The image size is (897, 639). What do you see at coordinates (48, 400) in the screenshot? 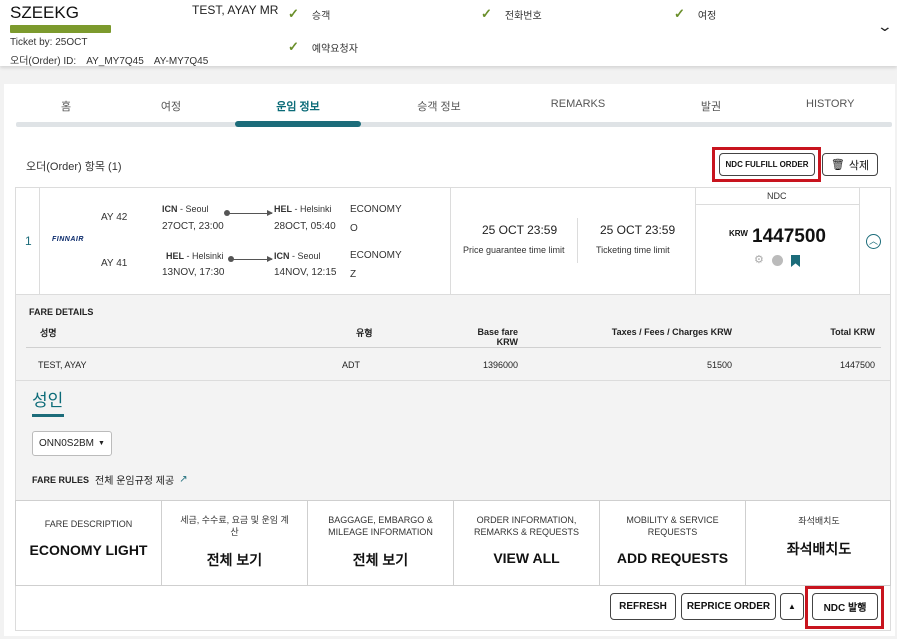
I see `adult-section-title: 성인` at bounding box center [48, 400].